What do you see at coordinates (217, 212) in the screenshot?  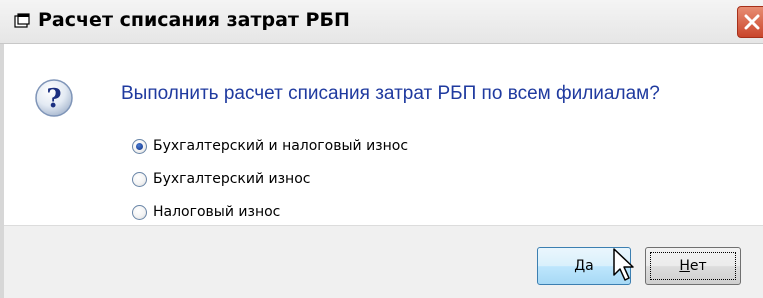 I see `radio-label: Налоговый износ` at bounding box center [217, 212].